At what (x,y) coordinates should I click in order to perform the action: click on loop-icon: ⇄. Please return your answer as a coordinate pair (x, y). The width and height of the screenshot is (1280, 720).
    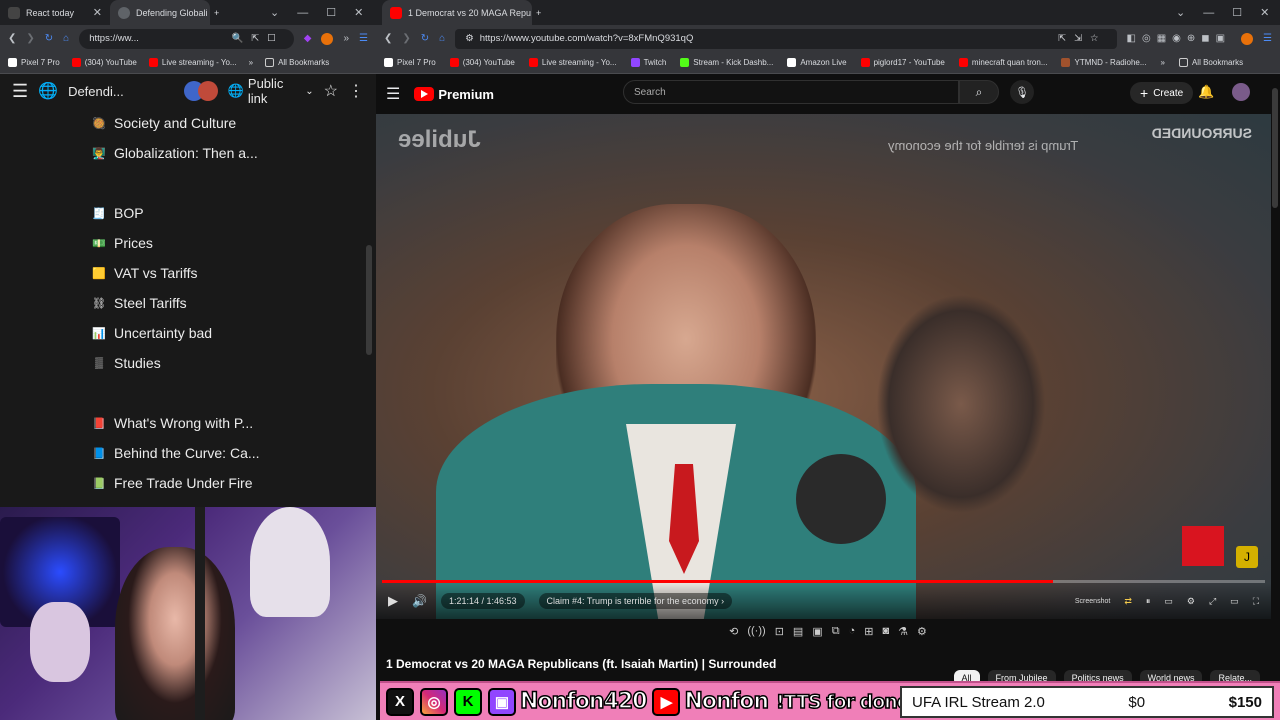
    Looking at the image, I should click on (1128, 601).